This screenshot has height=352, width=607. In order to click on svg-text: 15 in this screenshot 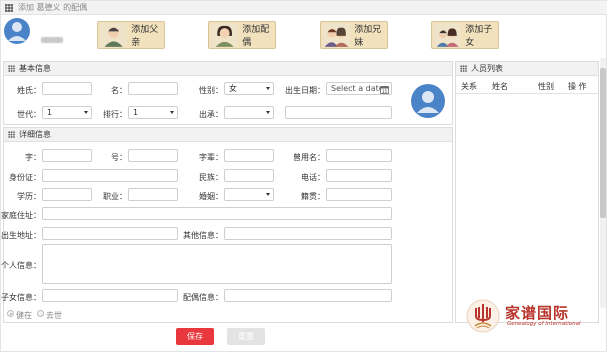, I will do `click(385, 91)`.